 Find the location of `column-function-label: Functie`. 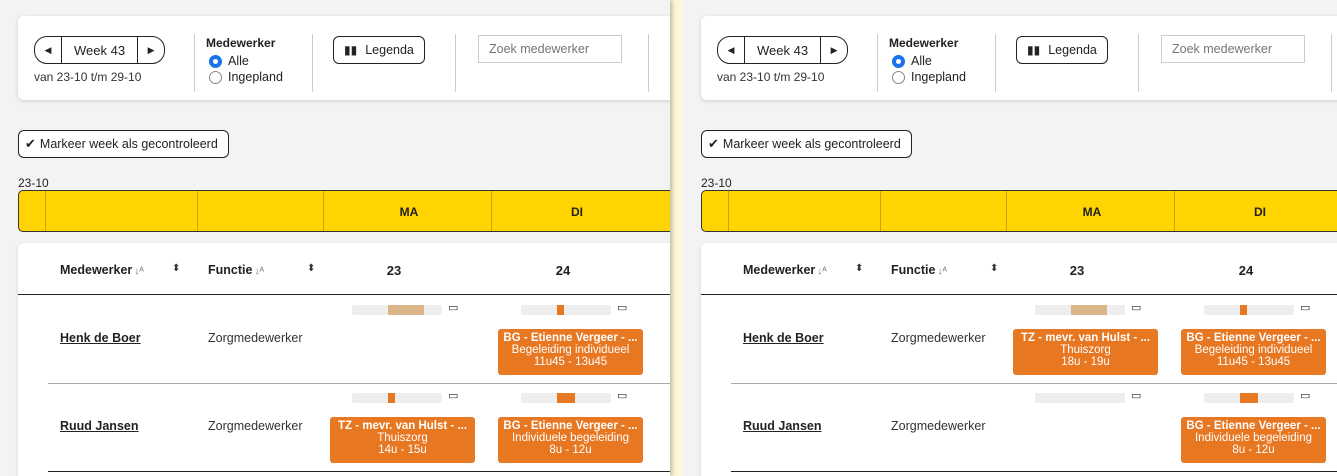

column-function-label: Functie is located at coordinates (913, 270).